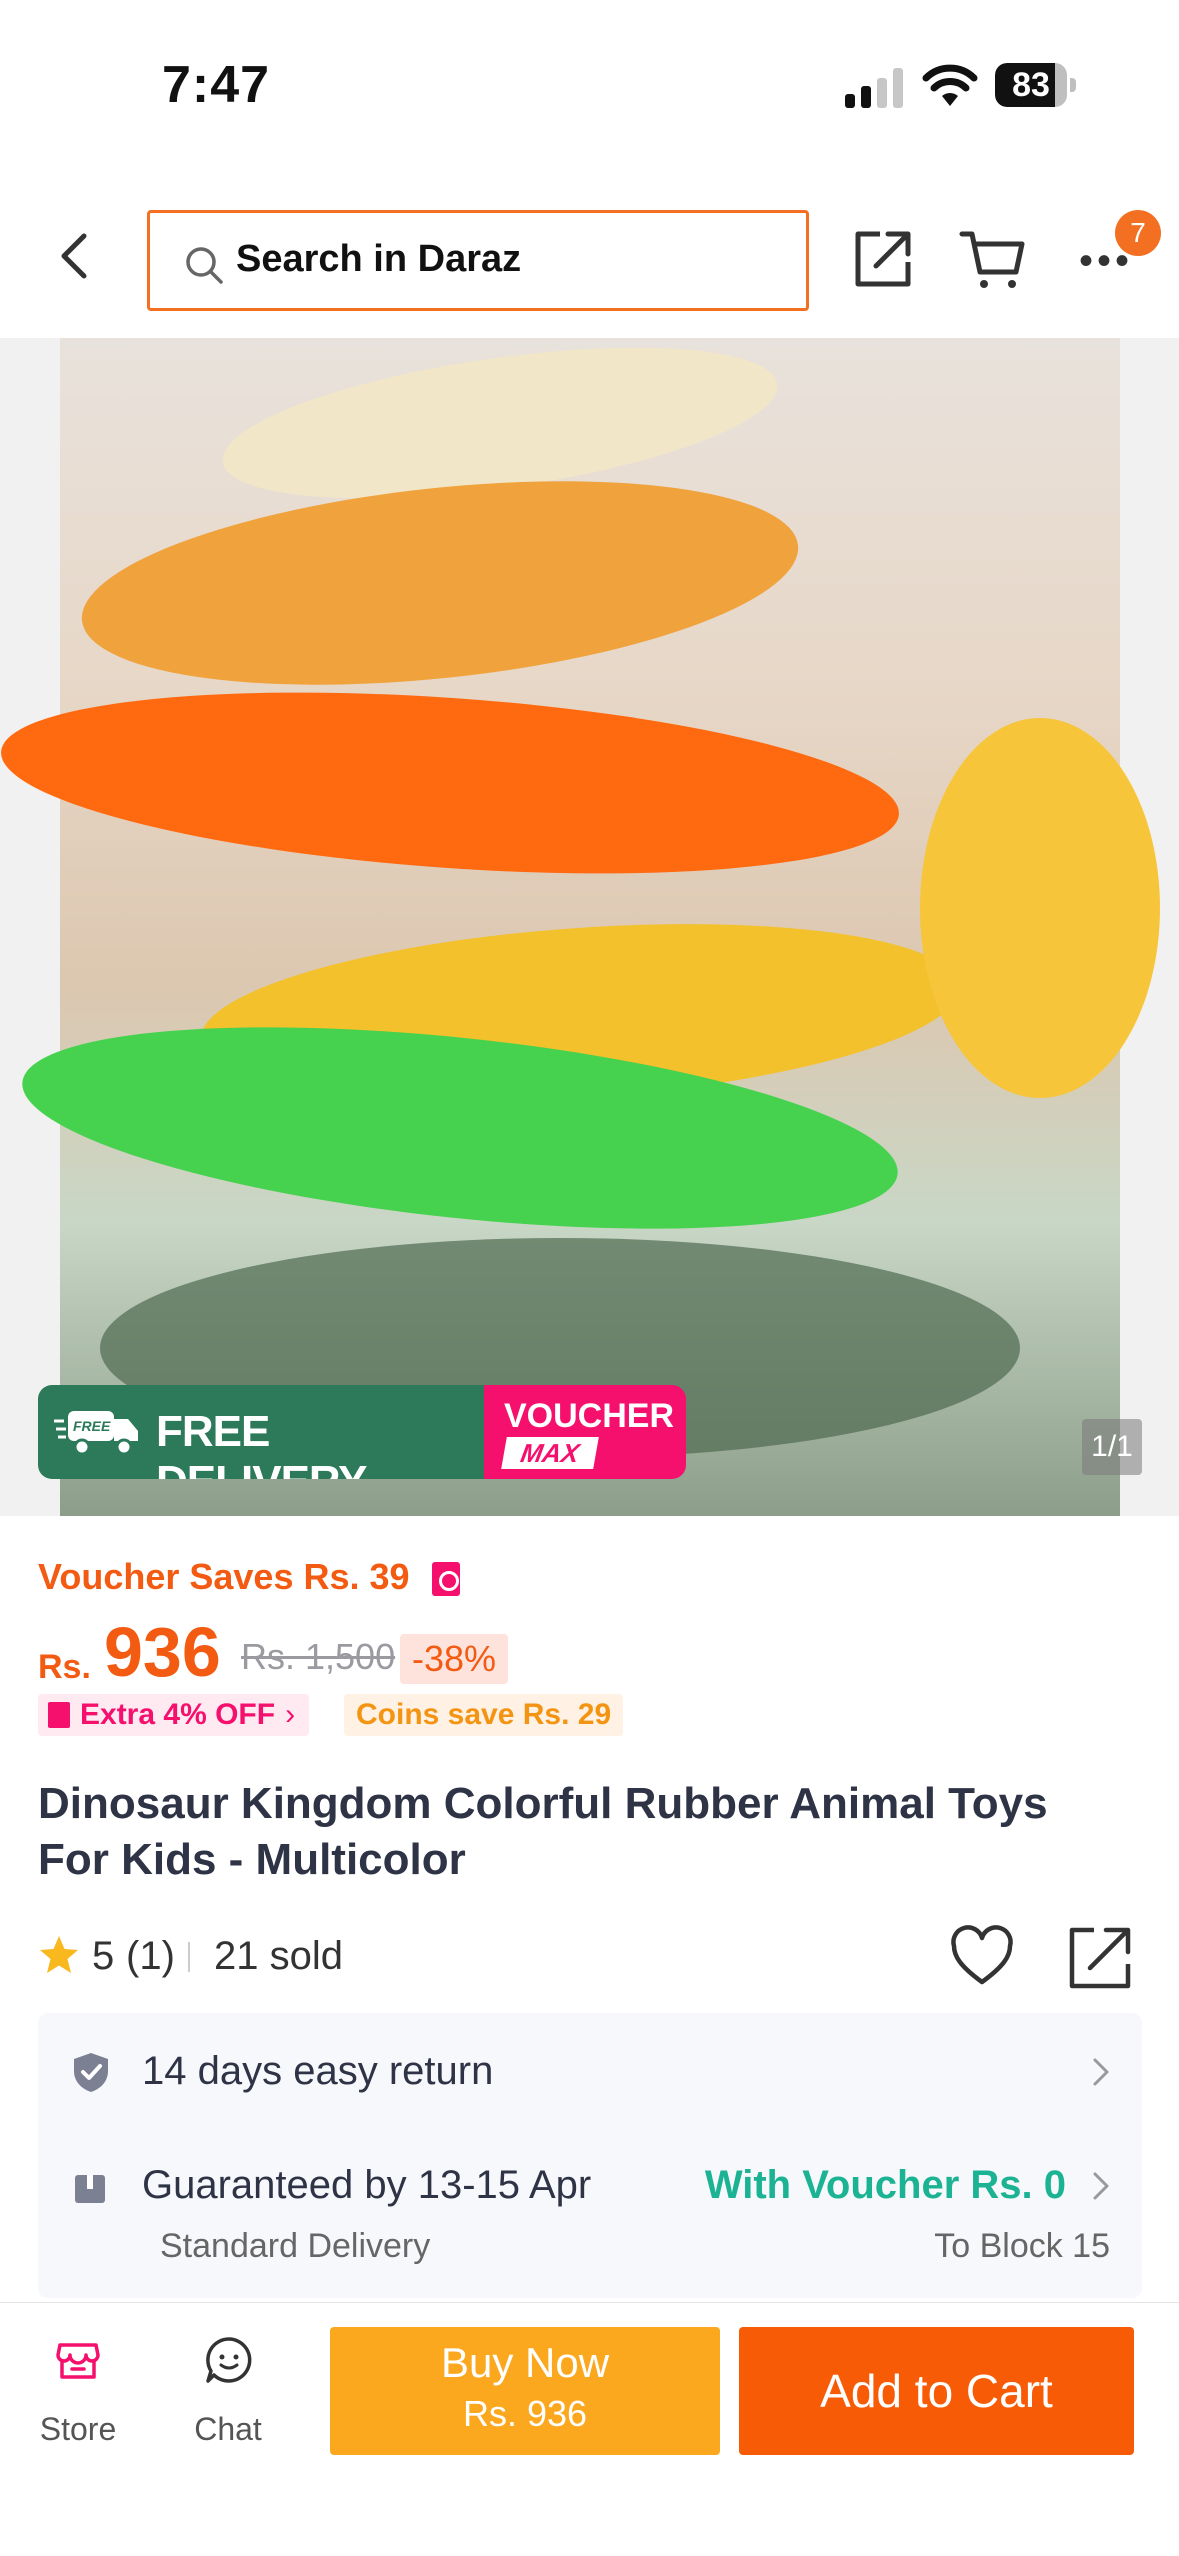 The image size is (1179, 2556). I want to click on promo-banner: FREE FREE DELIVERY VOUCHER MAX, so click(362, 1432).